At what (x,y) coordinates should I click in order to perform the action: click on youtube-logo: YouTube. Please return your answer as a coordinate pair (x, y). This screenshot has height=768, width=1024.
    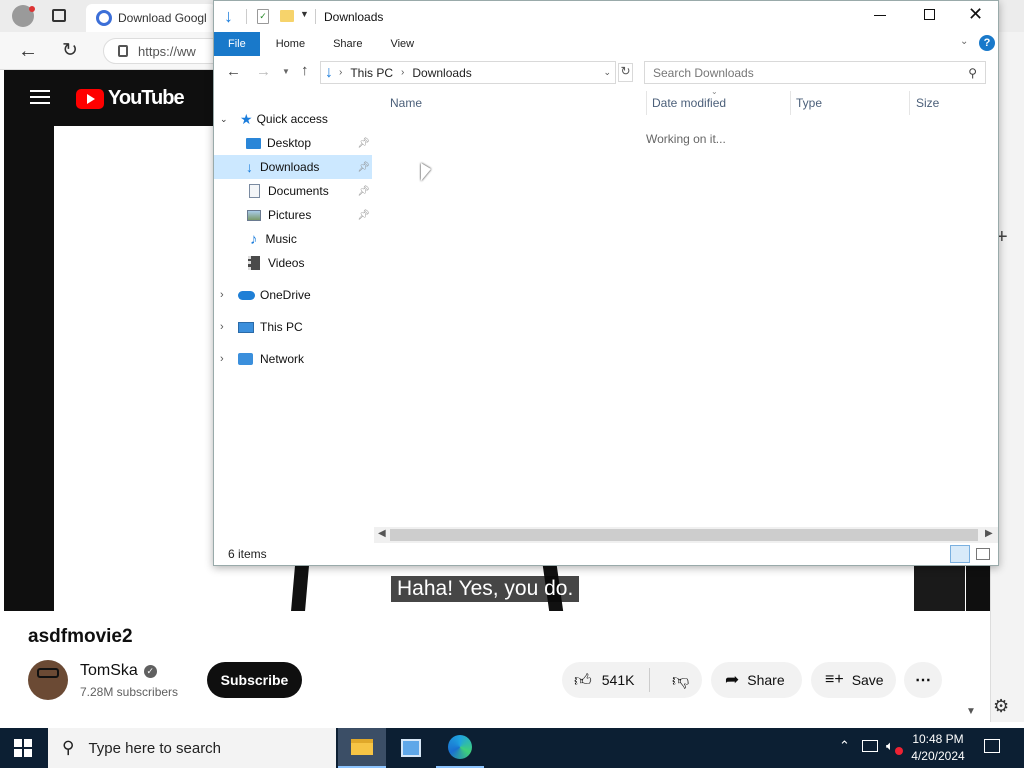
    Looking at the image, I should click on (130, 98).